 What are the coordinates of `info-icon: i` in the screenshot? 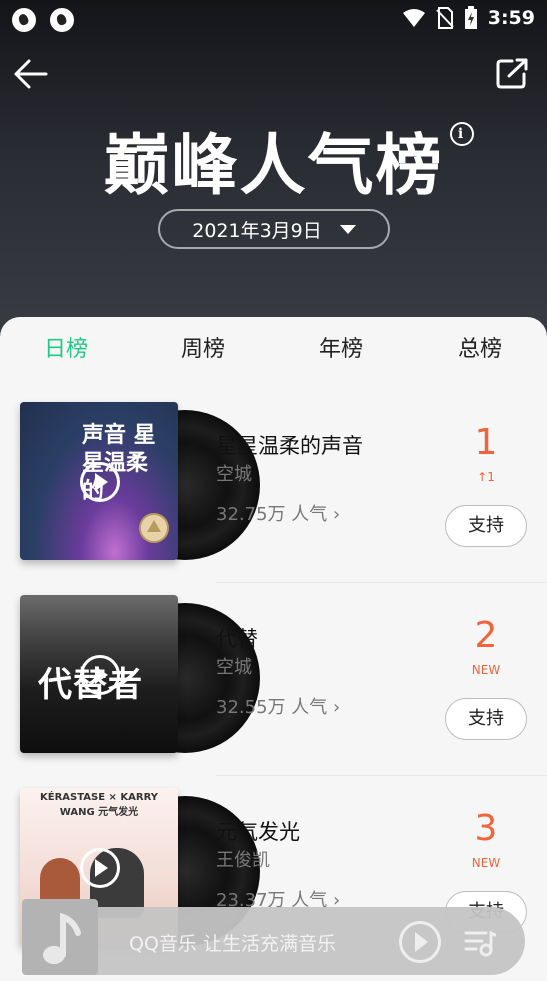 It's located at (461, 134).